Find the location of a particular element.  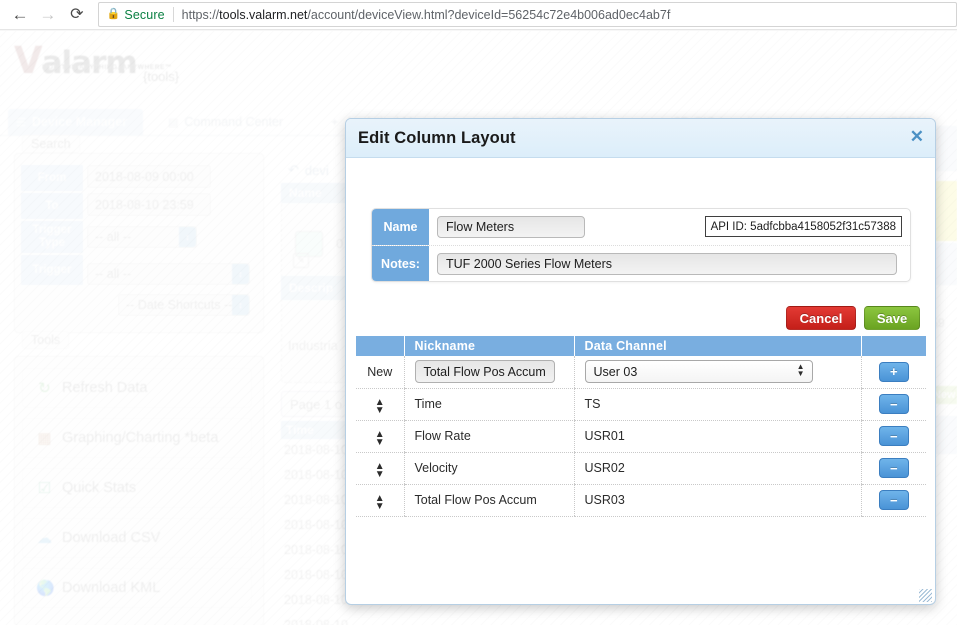

back-icon: ← is located at coordinates (20, 15).